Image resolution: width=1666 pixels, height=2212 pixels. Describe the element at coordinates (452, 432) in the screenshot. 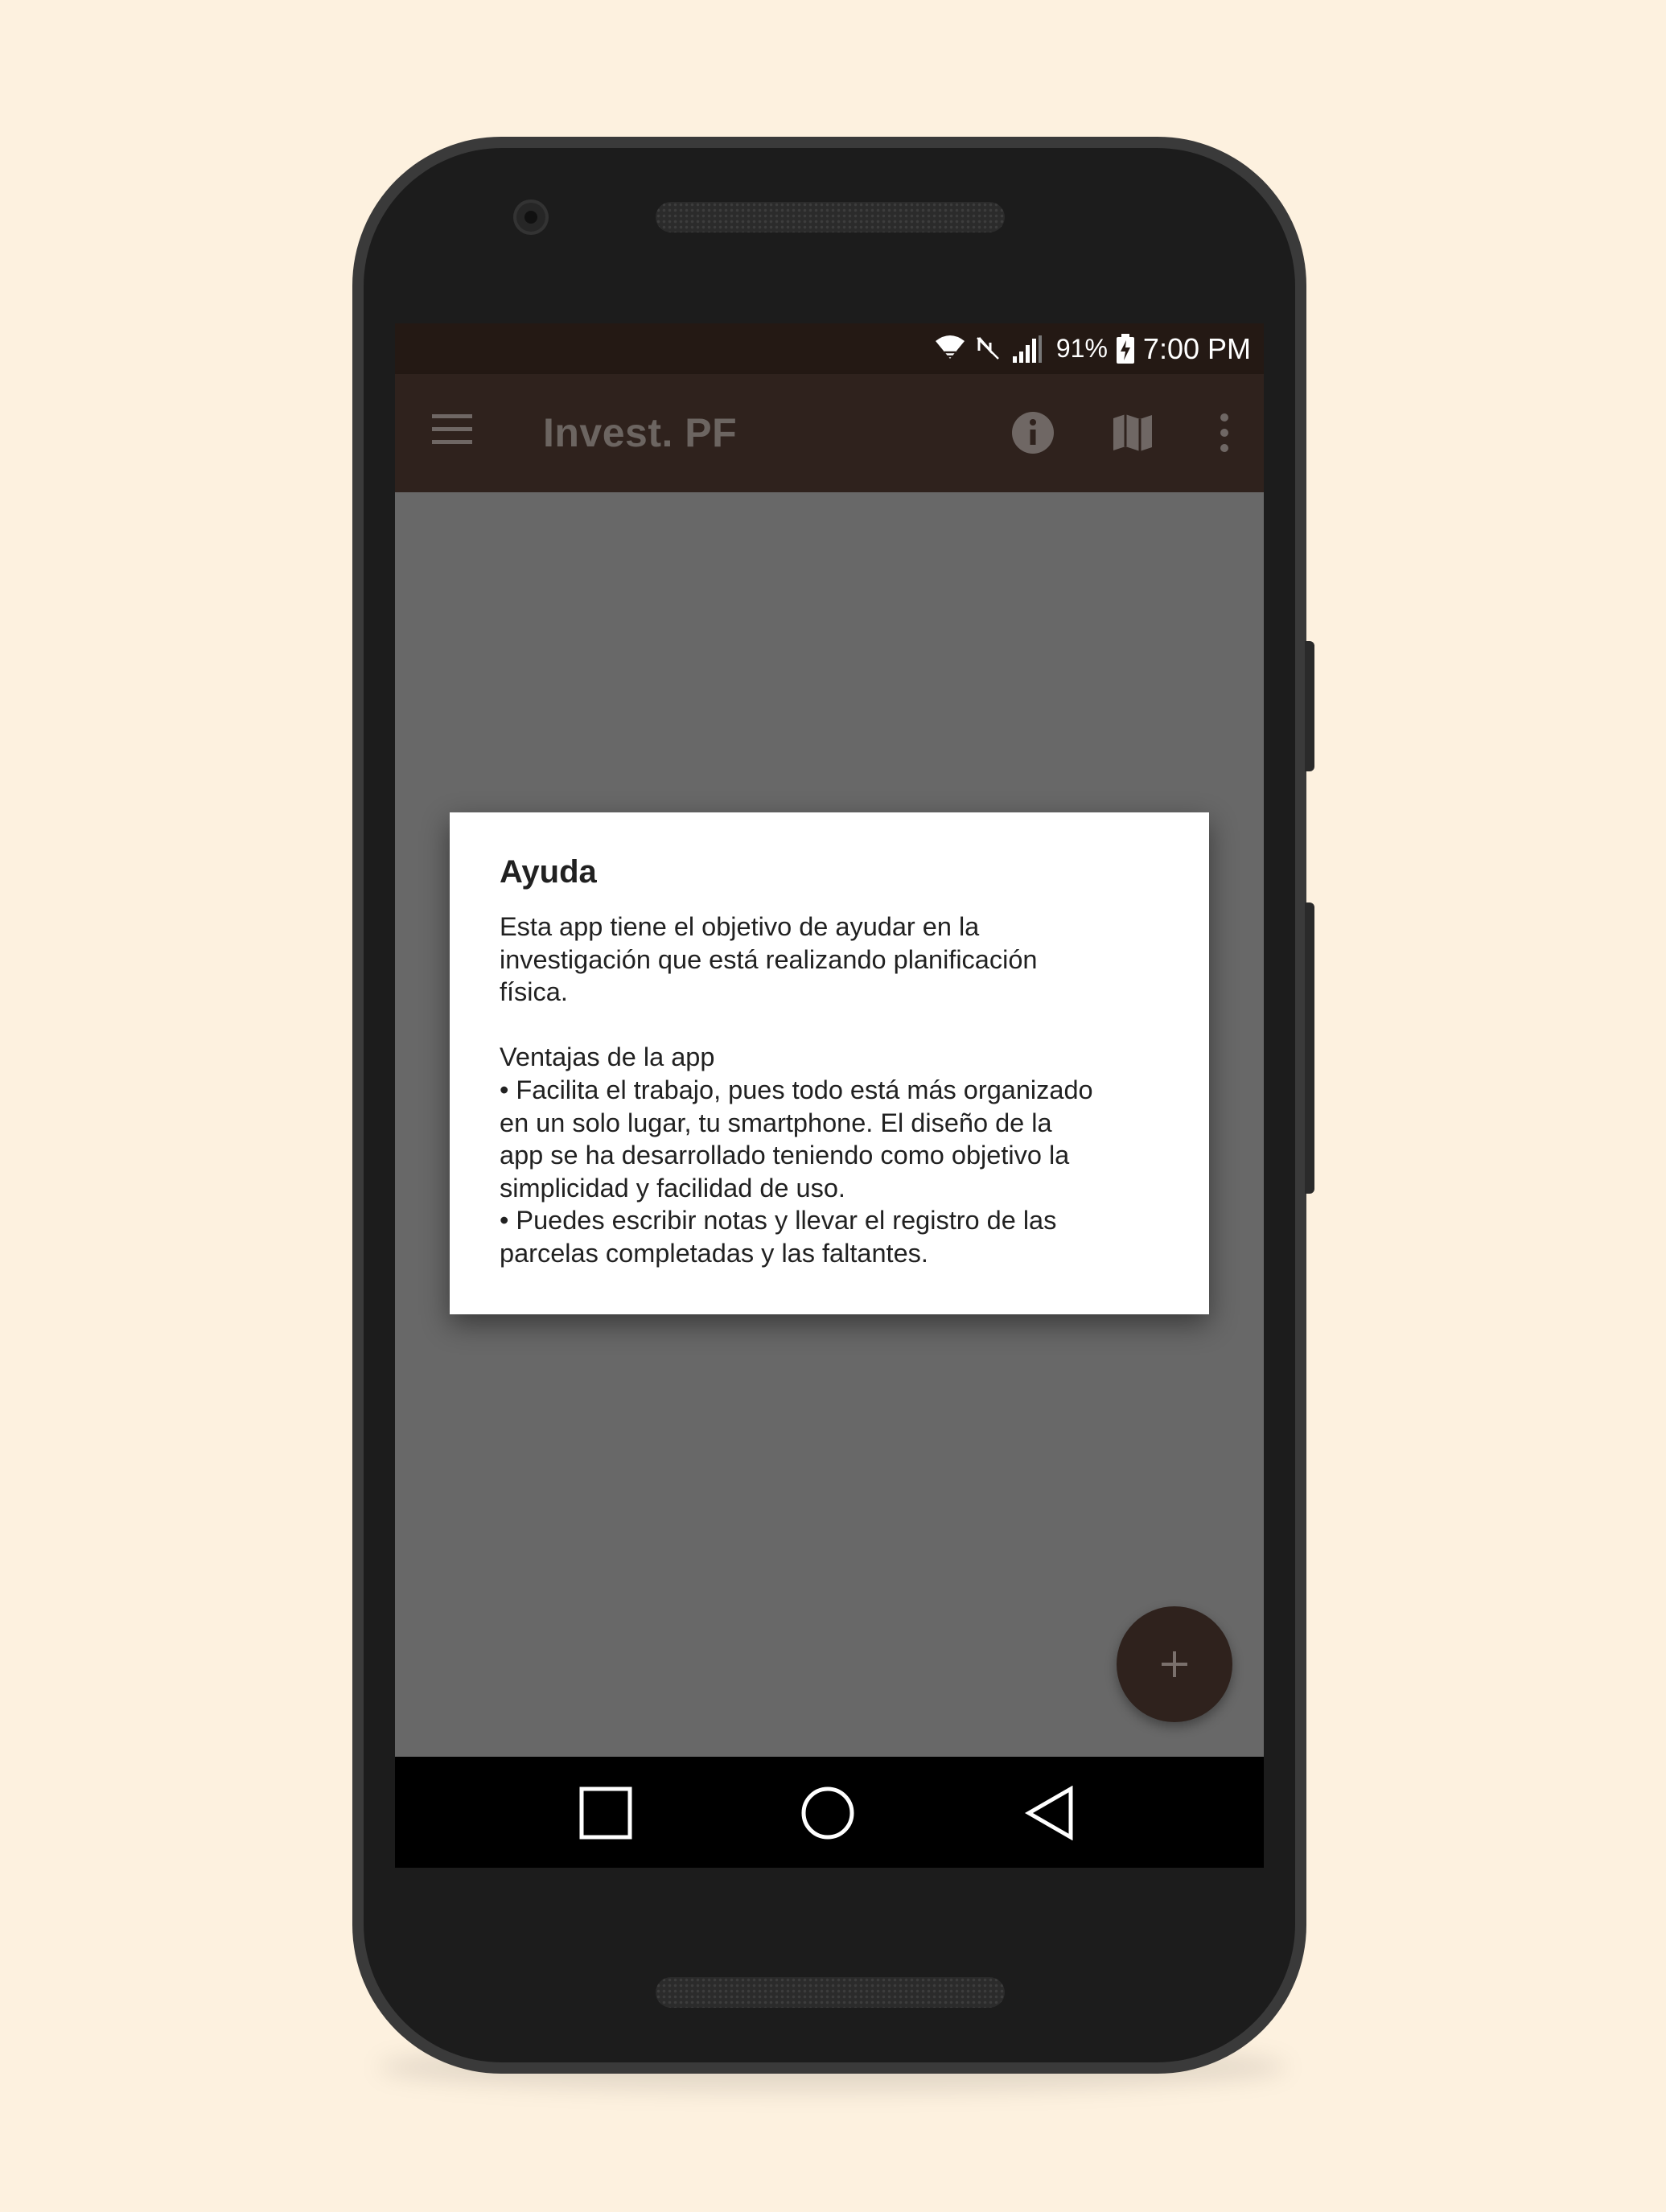

I see `menu-icon` at that location.